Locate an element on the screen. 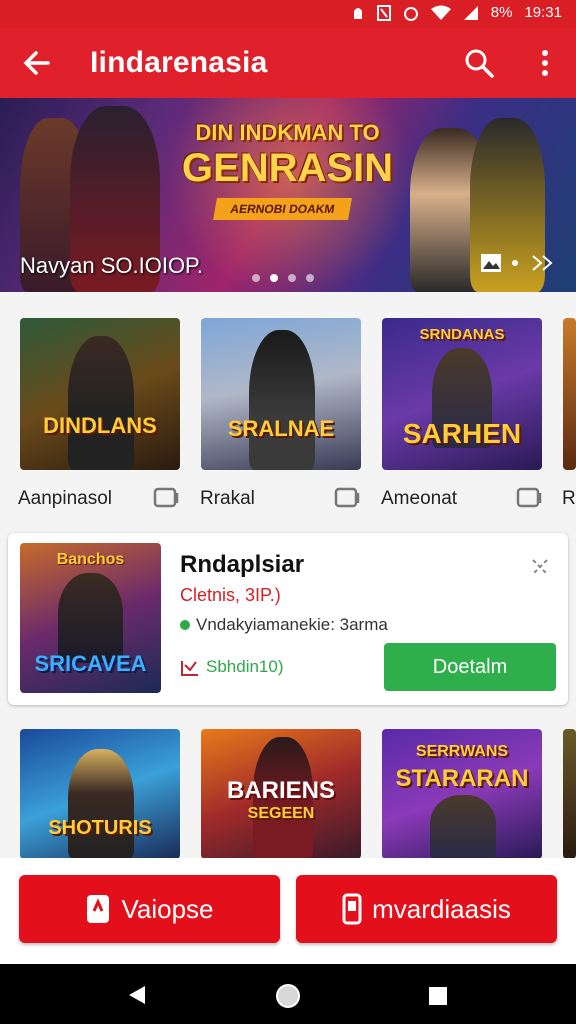 This screenshot has height=1024, width=576. second-tile-1: SHOTURIS is located at coordinates (100, 794).